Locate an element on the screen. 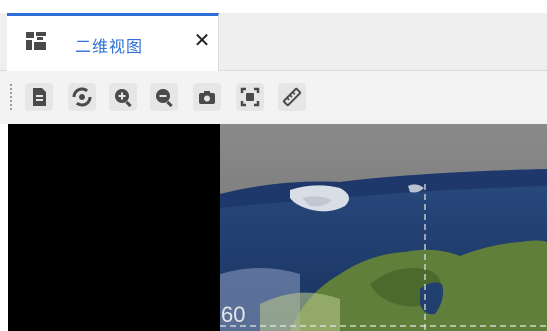 This screenshot has width=547, height=331. close-icon: ✕ is located at coordinates (202, 41).